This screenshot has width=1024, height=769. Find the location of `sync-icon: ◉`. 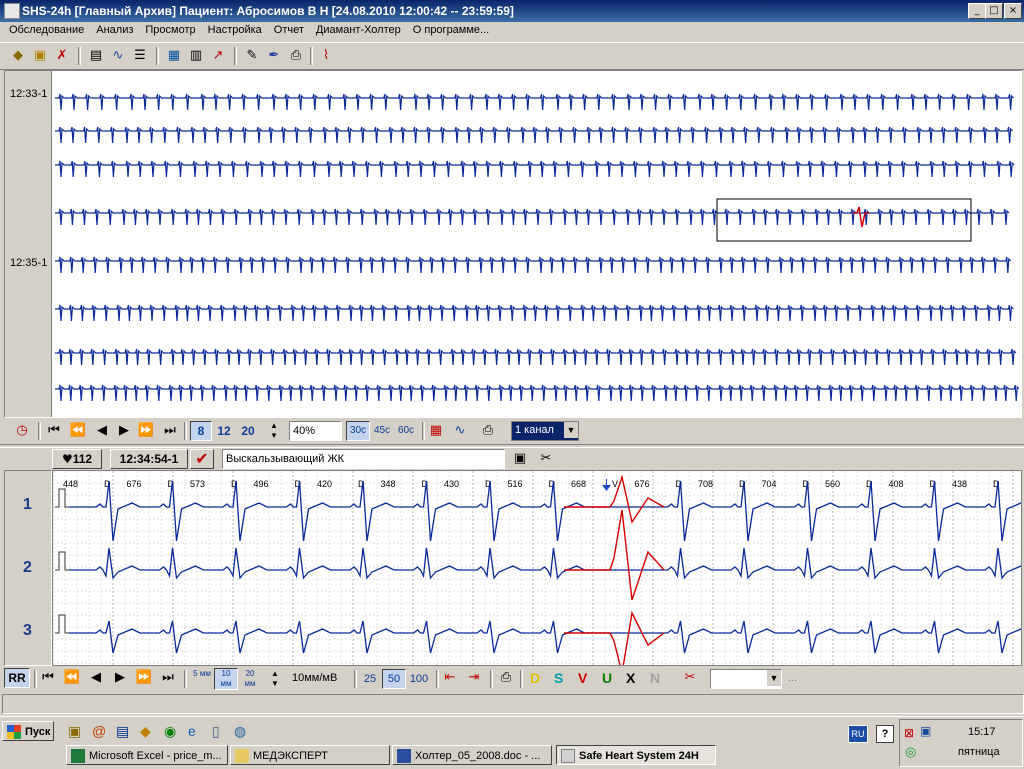

sync-icon: ◉ is located at coordinates (170, 731).